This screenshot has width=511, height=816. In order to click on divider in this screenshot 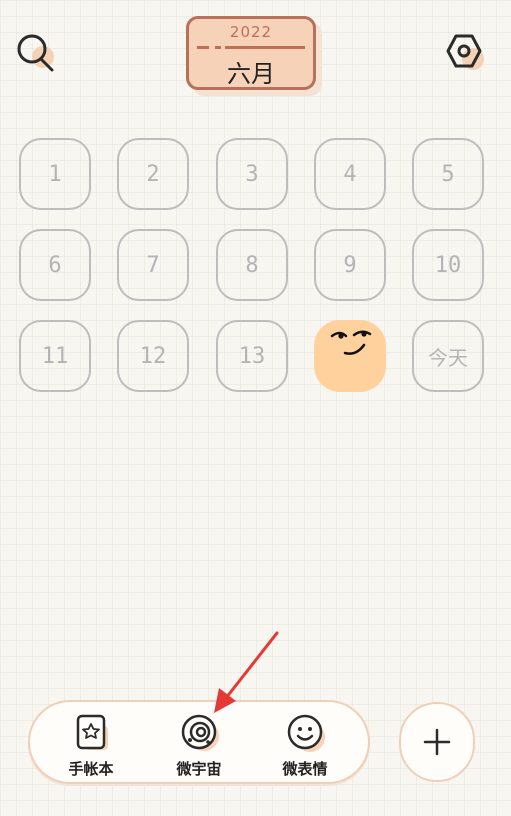, I will do `click(251, 47)`.